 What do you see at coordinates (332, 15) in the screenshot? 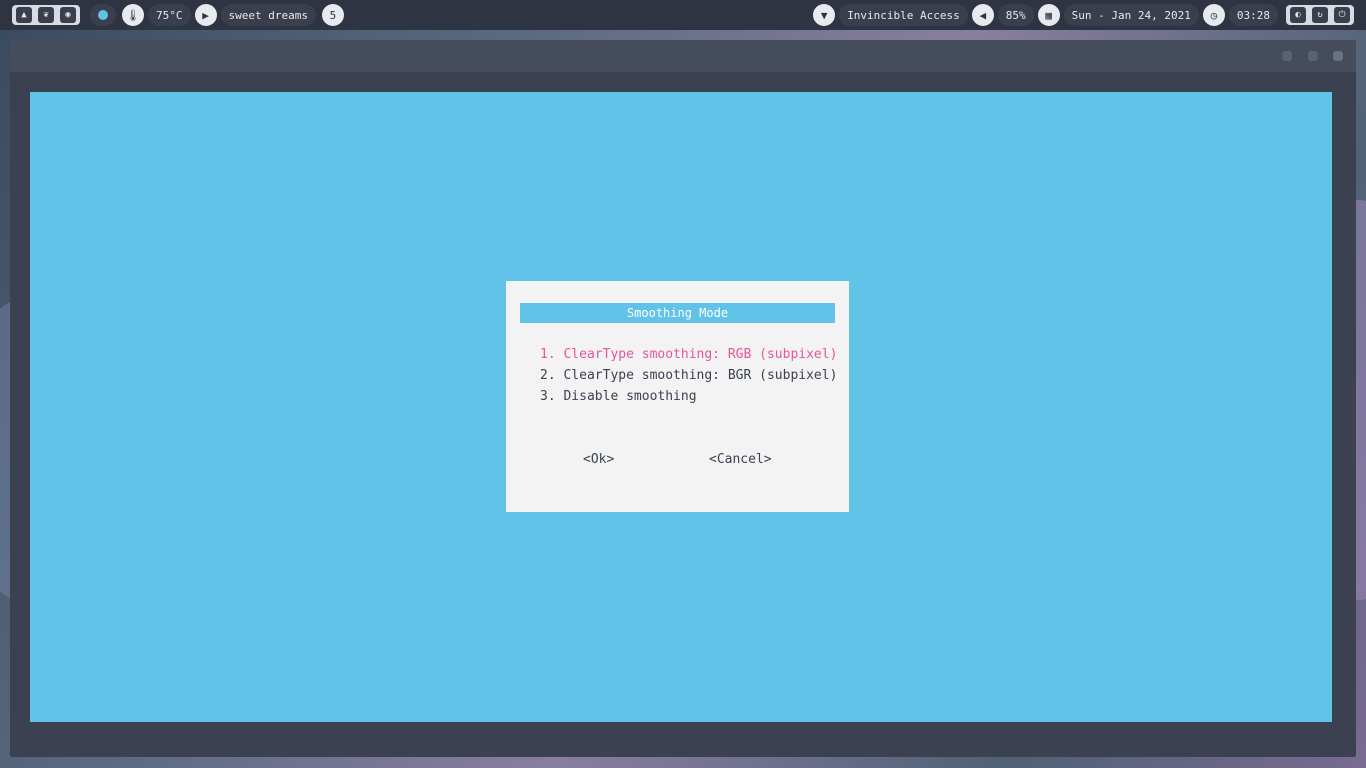
I see `workspace-count-badge: 5` at bounding box center [332, 15].